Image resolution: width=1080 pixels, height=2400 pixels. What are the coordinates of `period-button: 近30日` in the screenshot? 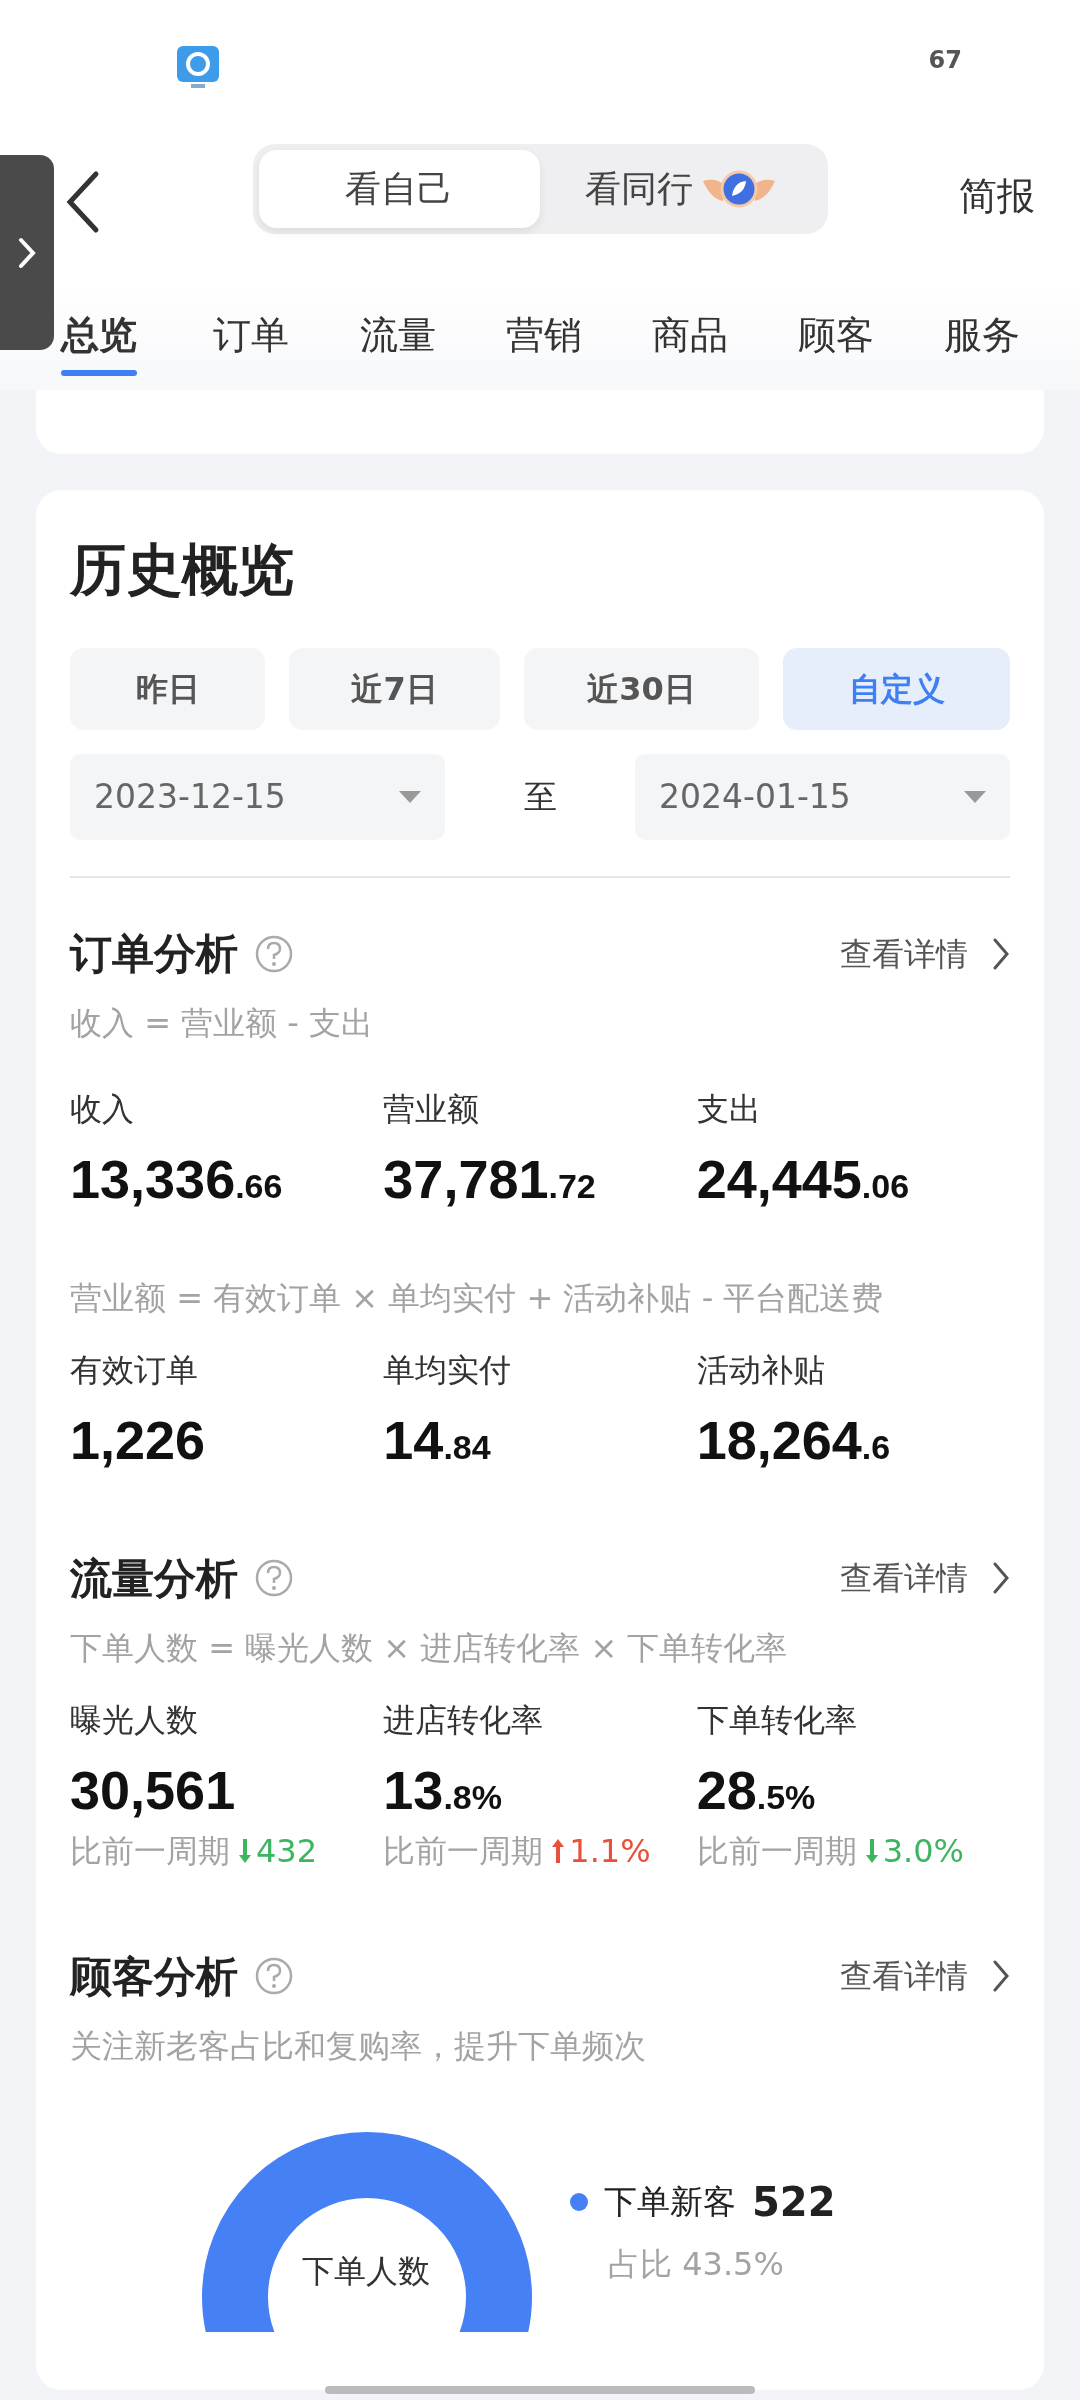 It's located at (642, 689).